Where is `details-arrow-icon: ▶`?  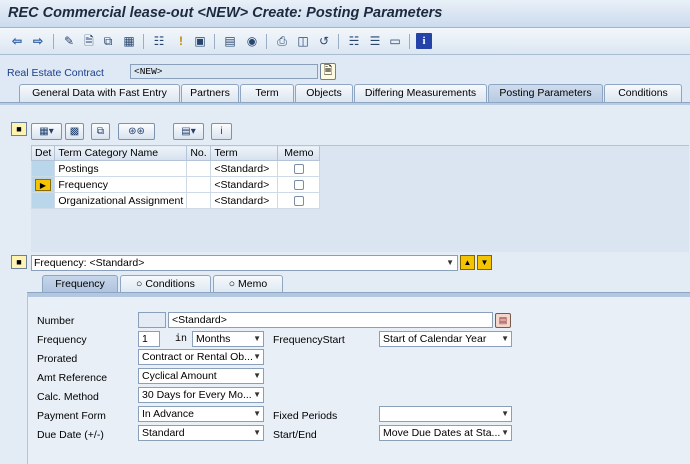 details-arrow-icon: ▶ is located at coordinates (43, 185).